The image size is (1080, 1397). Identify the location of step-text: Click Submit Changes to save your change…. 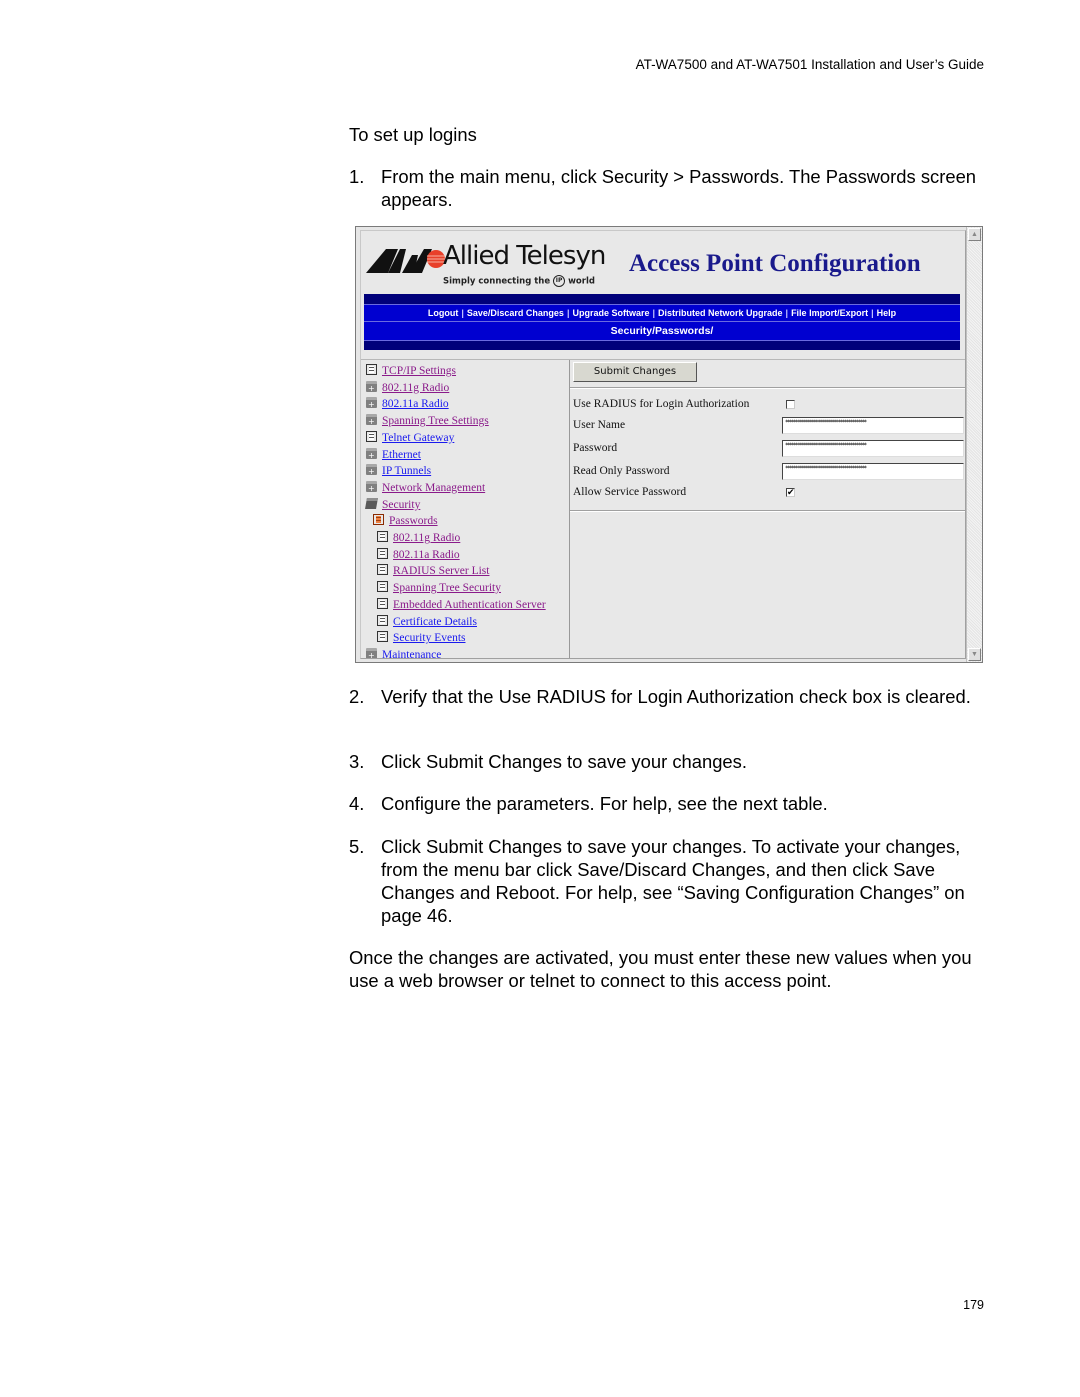
(564, 761).